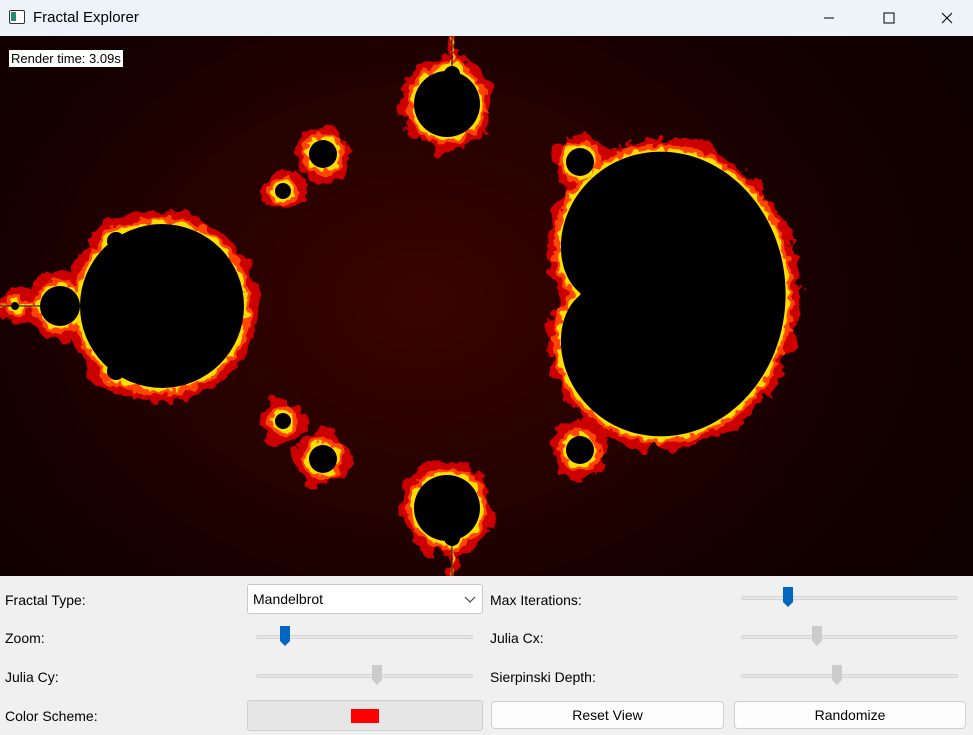 This screenshot has width=973, height=735. I want to click on julia-cx-slider, so click(849, 637).